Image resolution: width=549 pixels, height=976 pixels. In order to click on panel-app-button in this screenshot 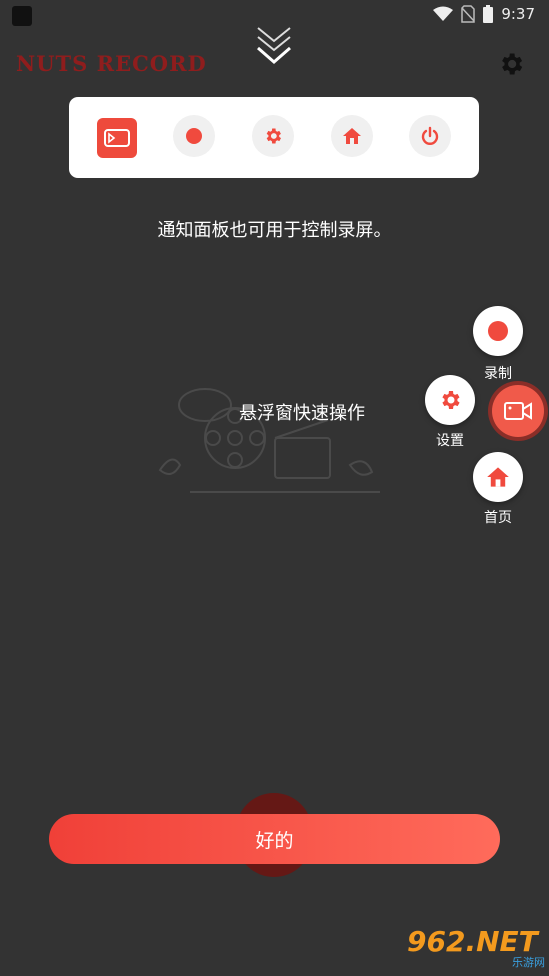, I will do `click(117, 138)`.